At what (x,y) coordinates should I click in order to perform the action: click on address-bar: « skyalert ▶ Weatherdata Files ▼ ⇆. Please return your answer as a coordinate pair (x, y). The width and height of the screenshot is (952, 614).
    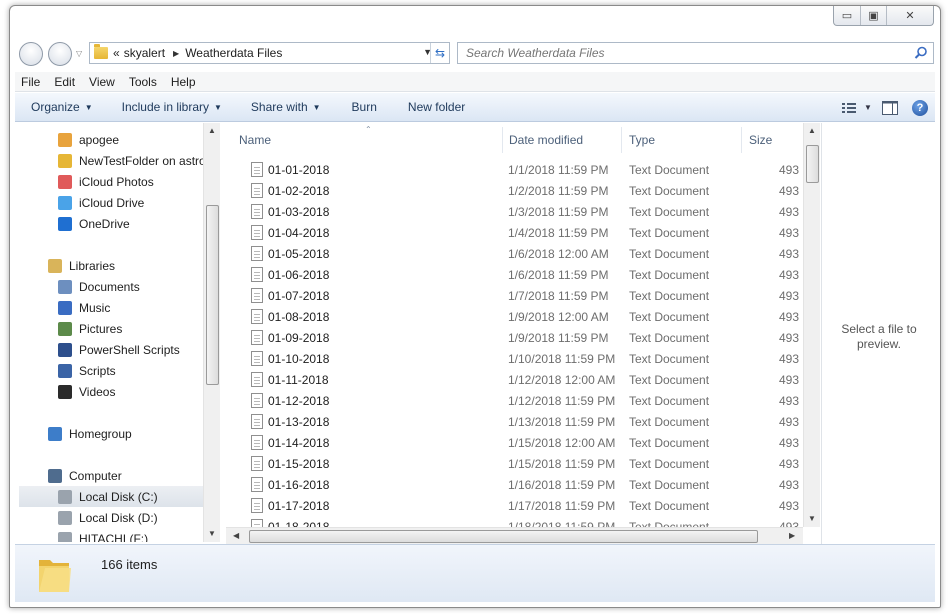
    Looking at the image, I should click on (269, 53).